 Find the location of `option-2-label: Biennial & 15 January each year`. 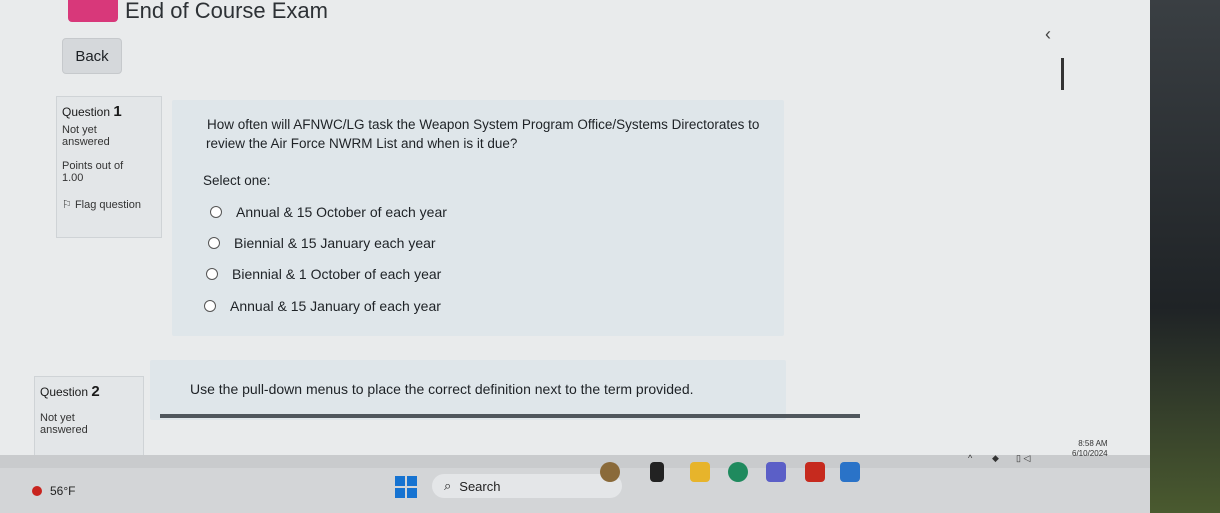

option-2-label: Biennial & 15 January each year is located at coordinates (335, 243).